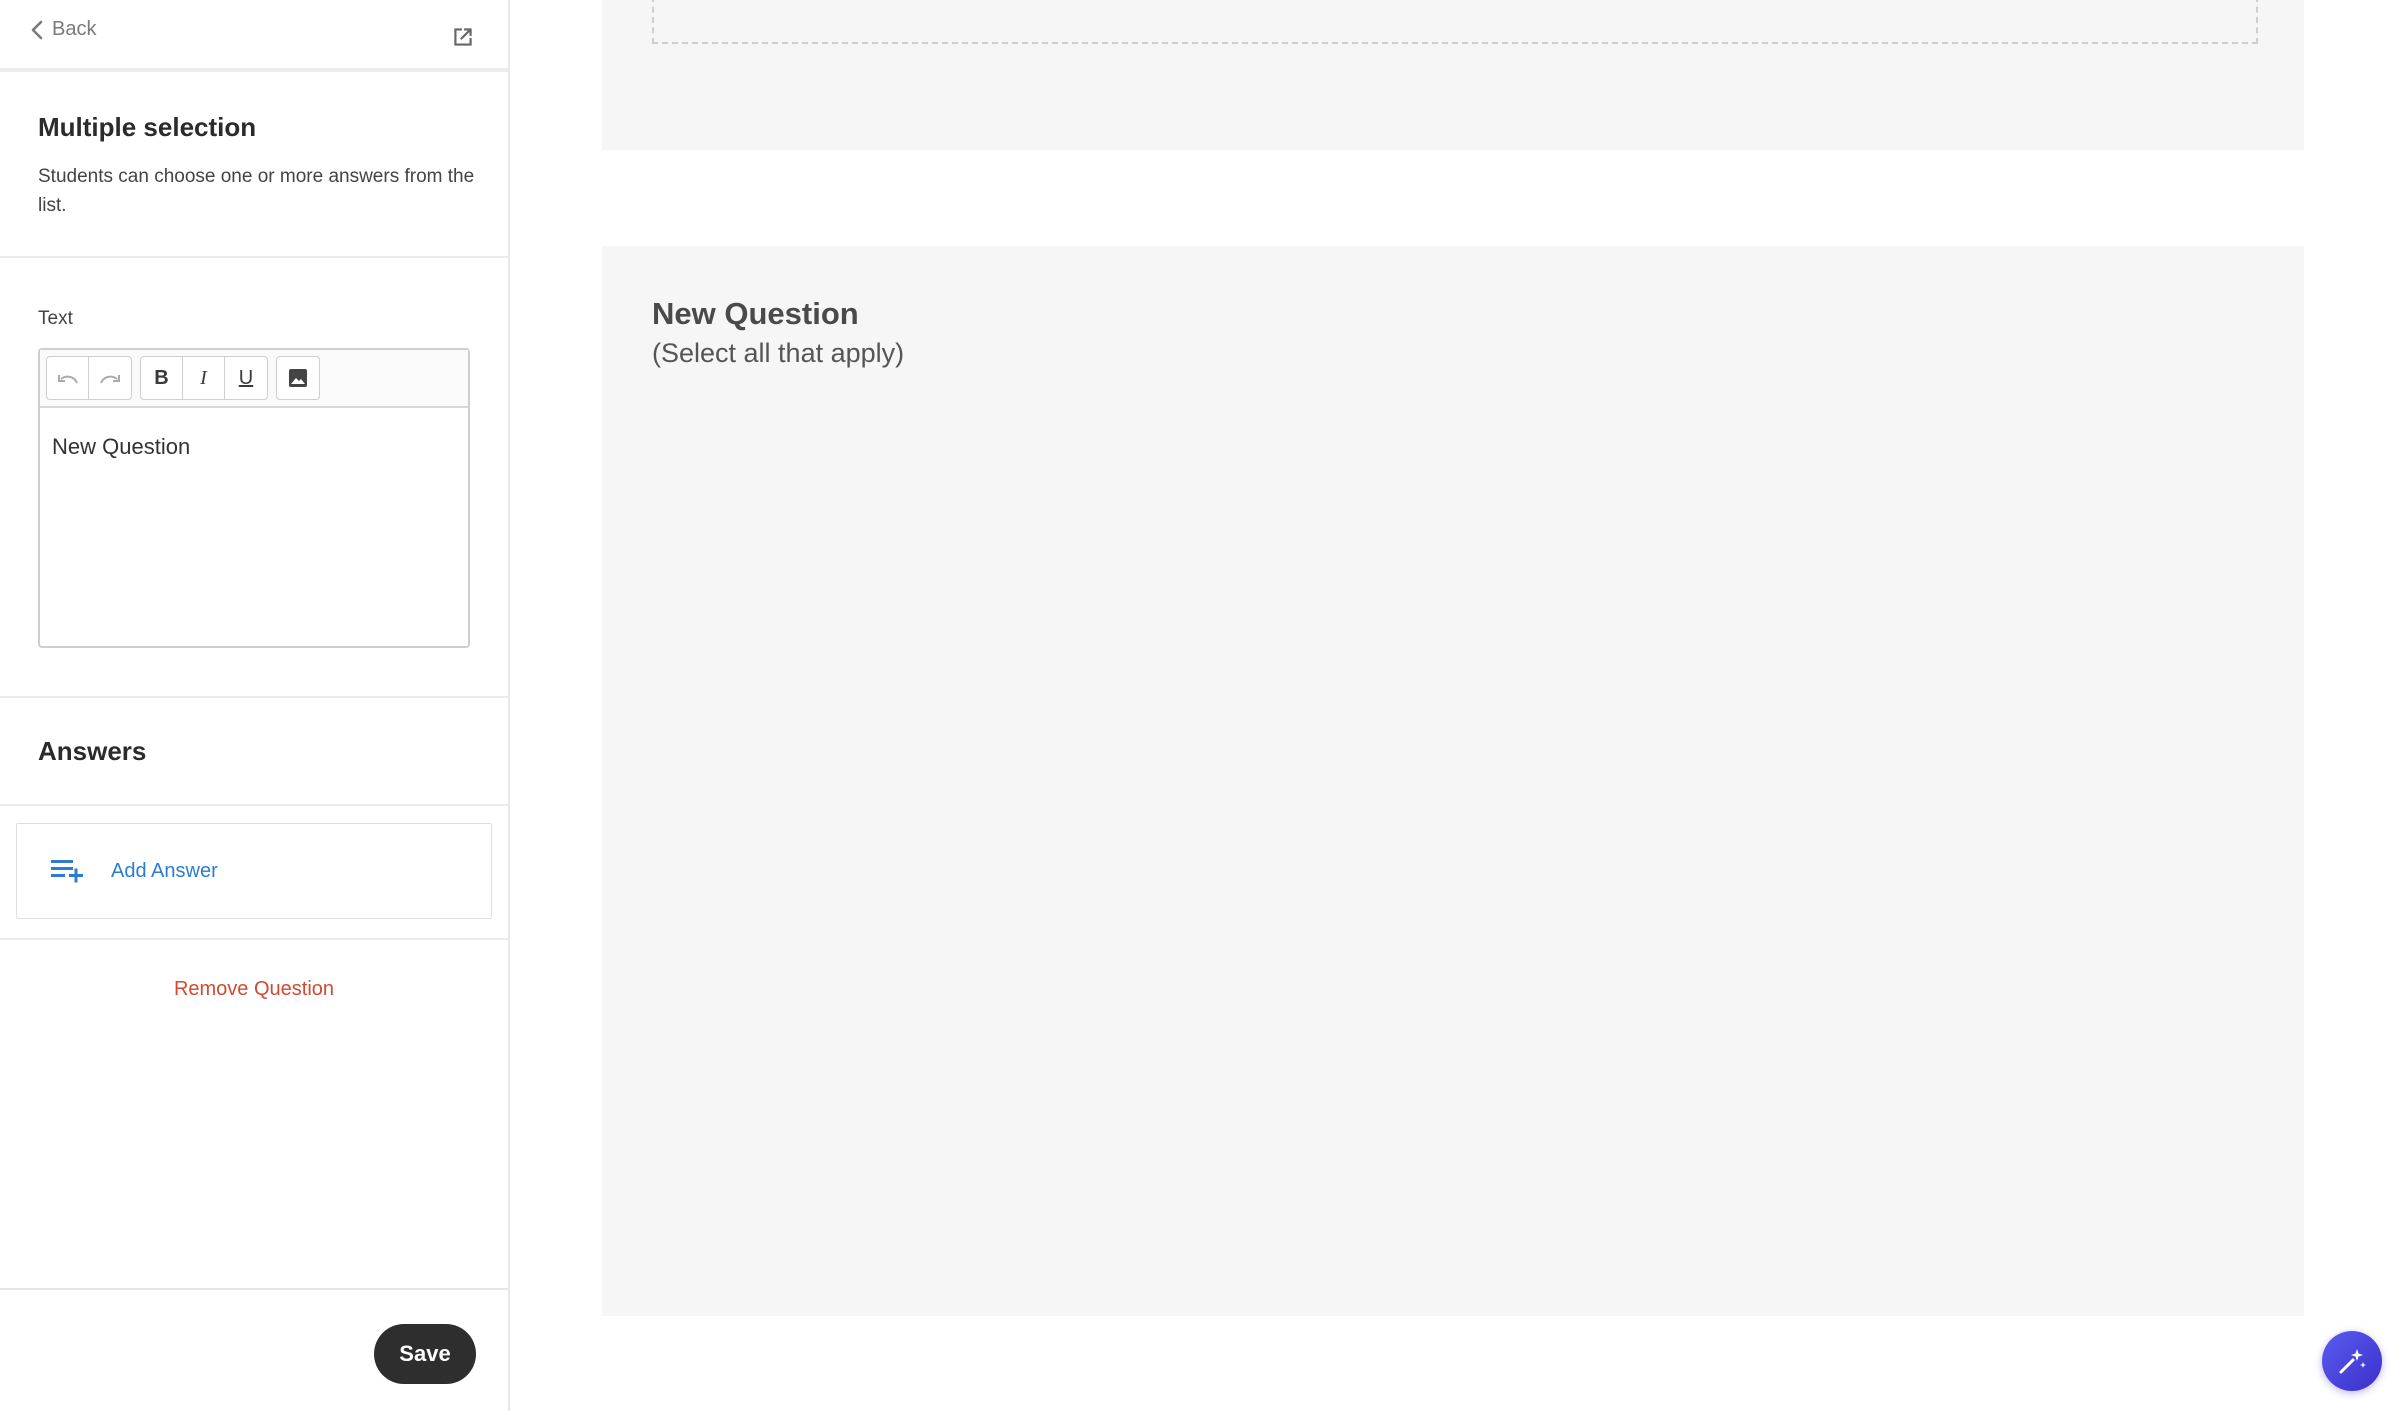 Image resolution: width=2400 pixels, height=1411 pixels. Describe the element at coordinates (1453, 75) in the screenshot. I see `previous-question-card` at that location.